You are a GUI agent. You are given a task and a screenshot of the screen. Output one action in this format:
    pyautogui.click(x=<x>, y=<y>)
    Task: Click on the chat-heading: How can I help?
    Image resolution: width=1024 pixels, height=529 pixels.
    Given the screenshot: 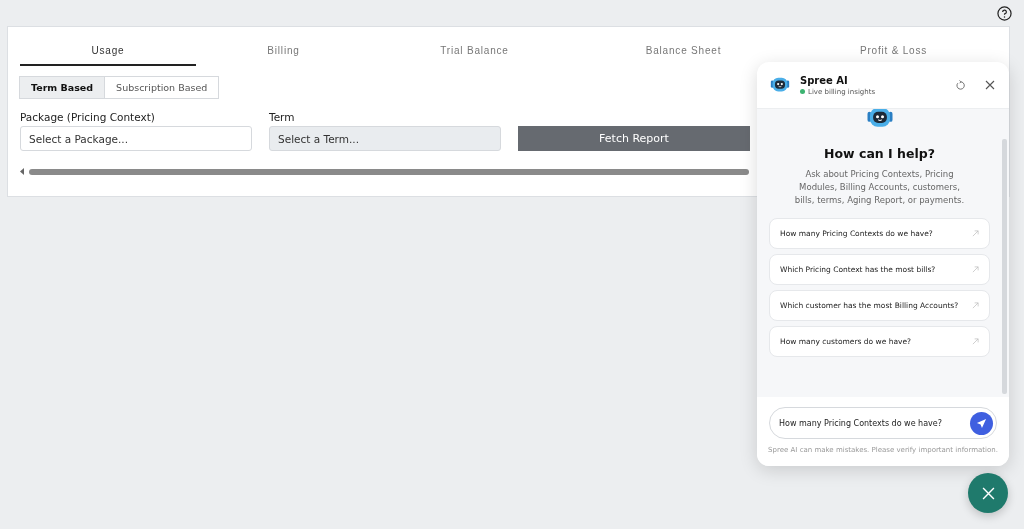 What is the action you would take?
    pyautogui.click(x=879, y=153)
    